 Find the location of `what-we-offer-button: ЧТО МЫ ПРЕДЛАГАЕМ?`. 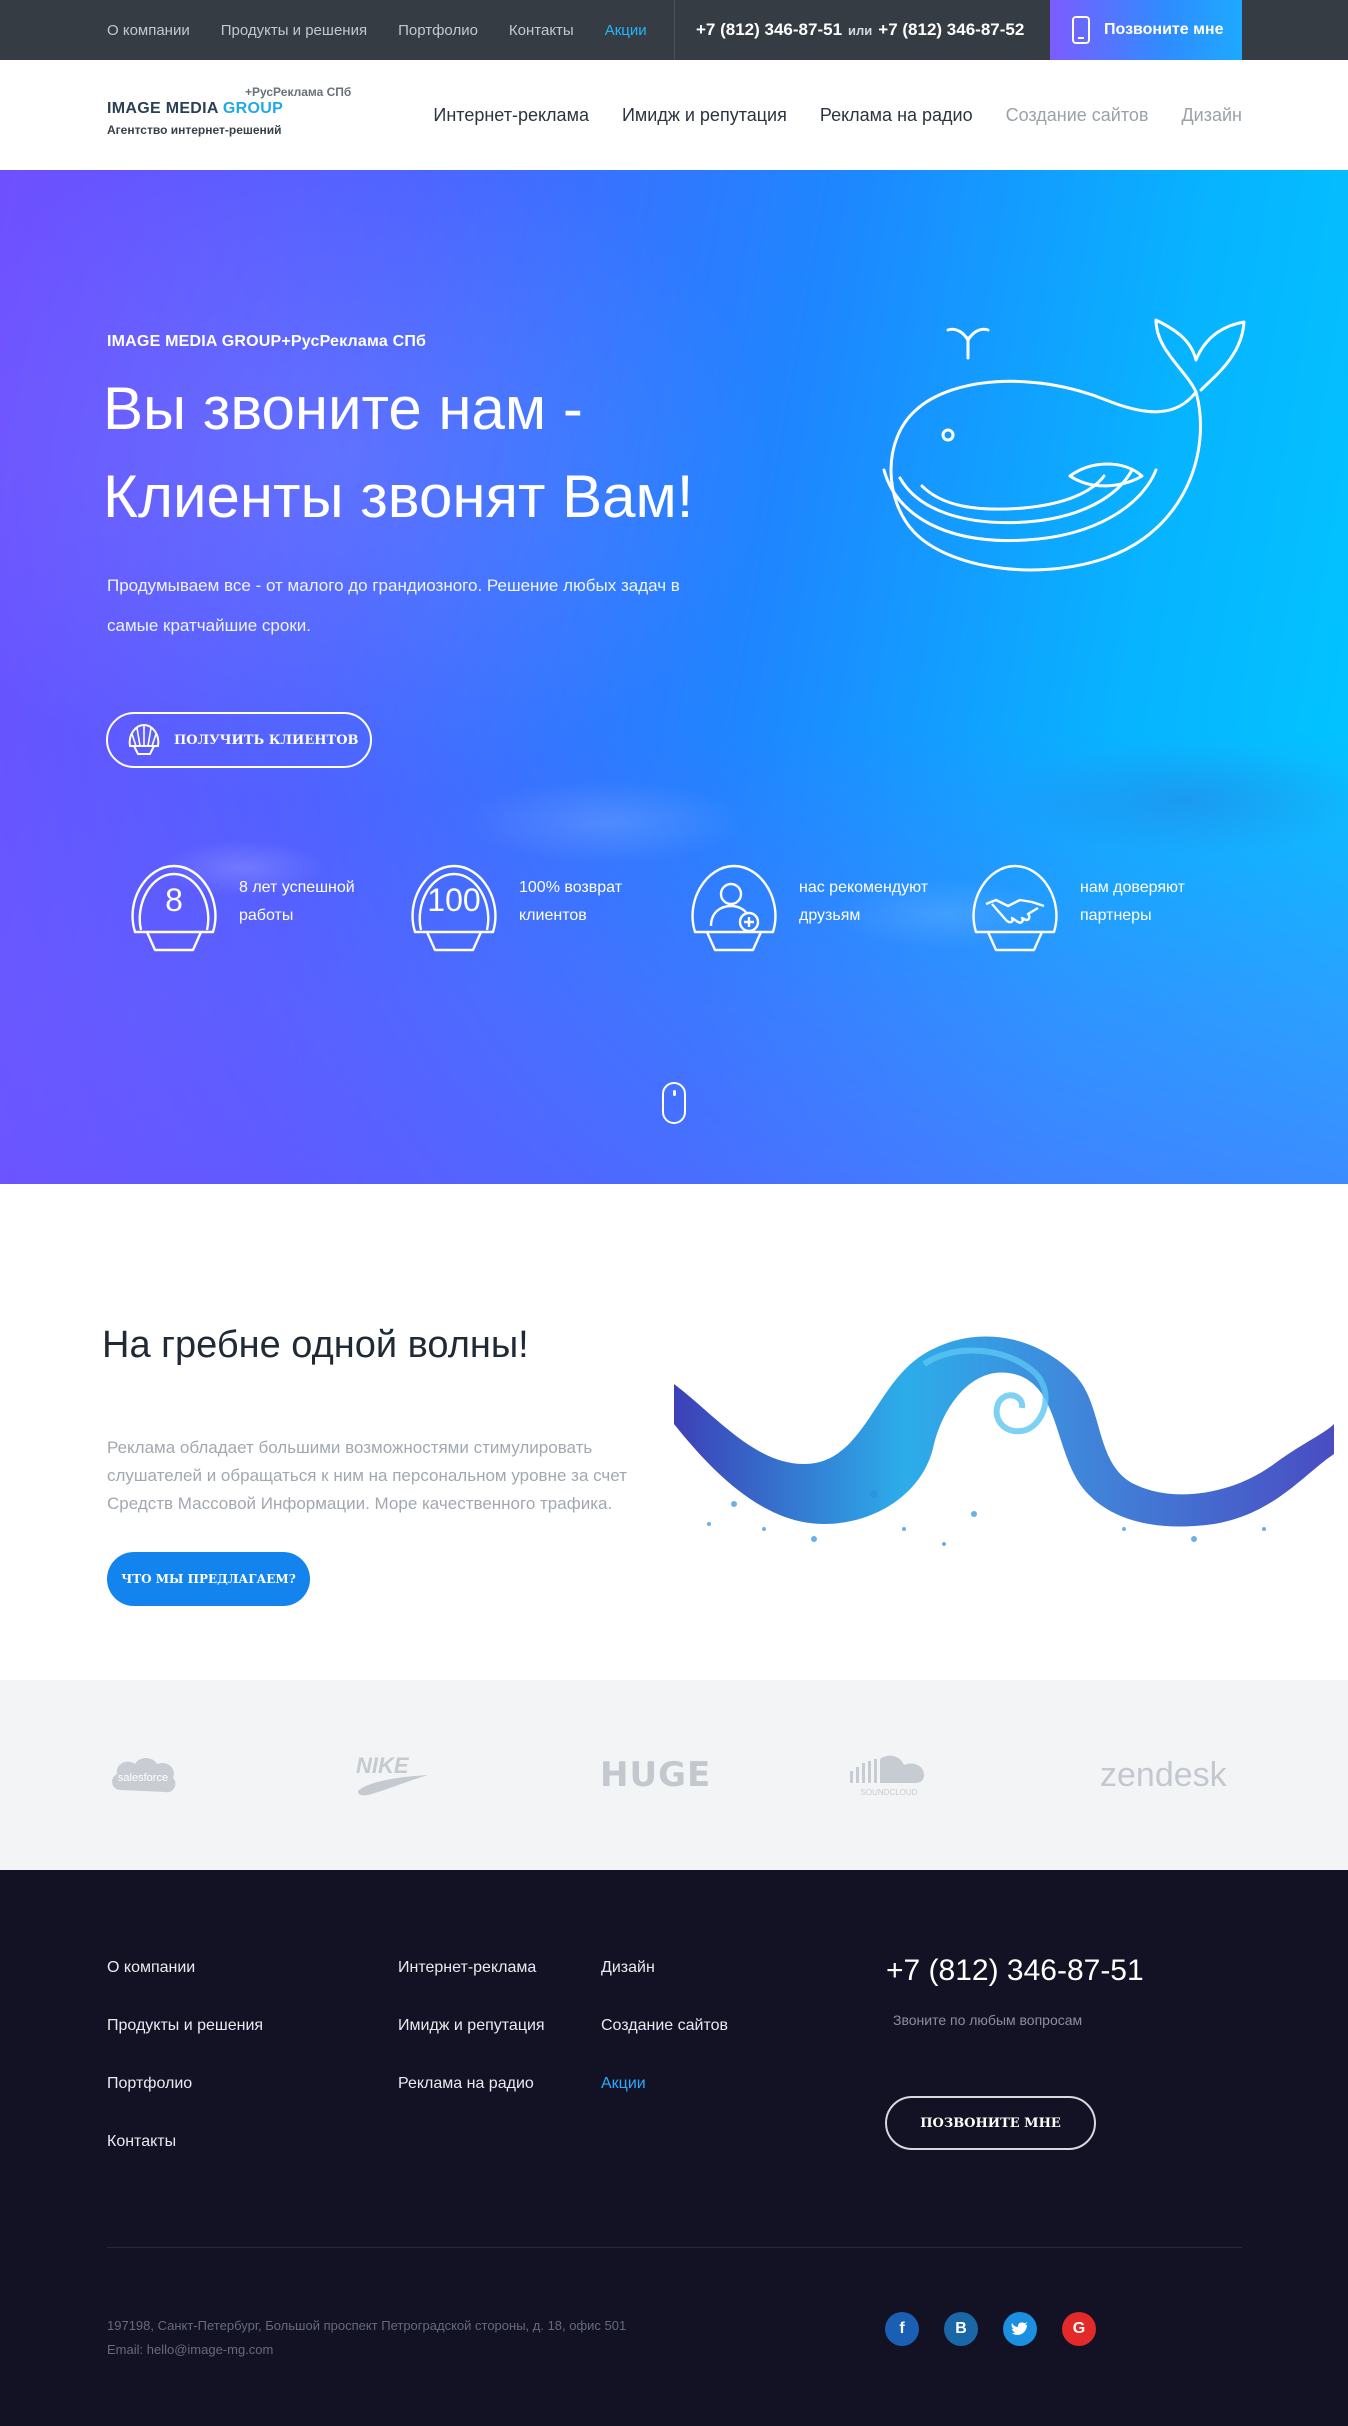

what-we-offer-button: ЧТО МЫ ПРЕДЛАГАЕМ? is located at coordinates (208, 1579).